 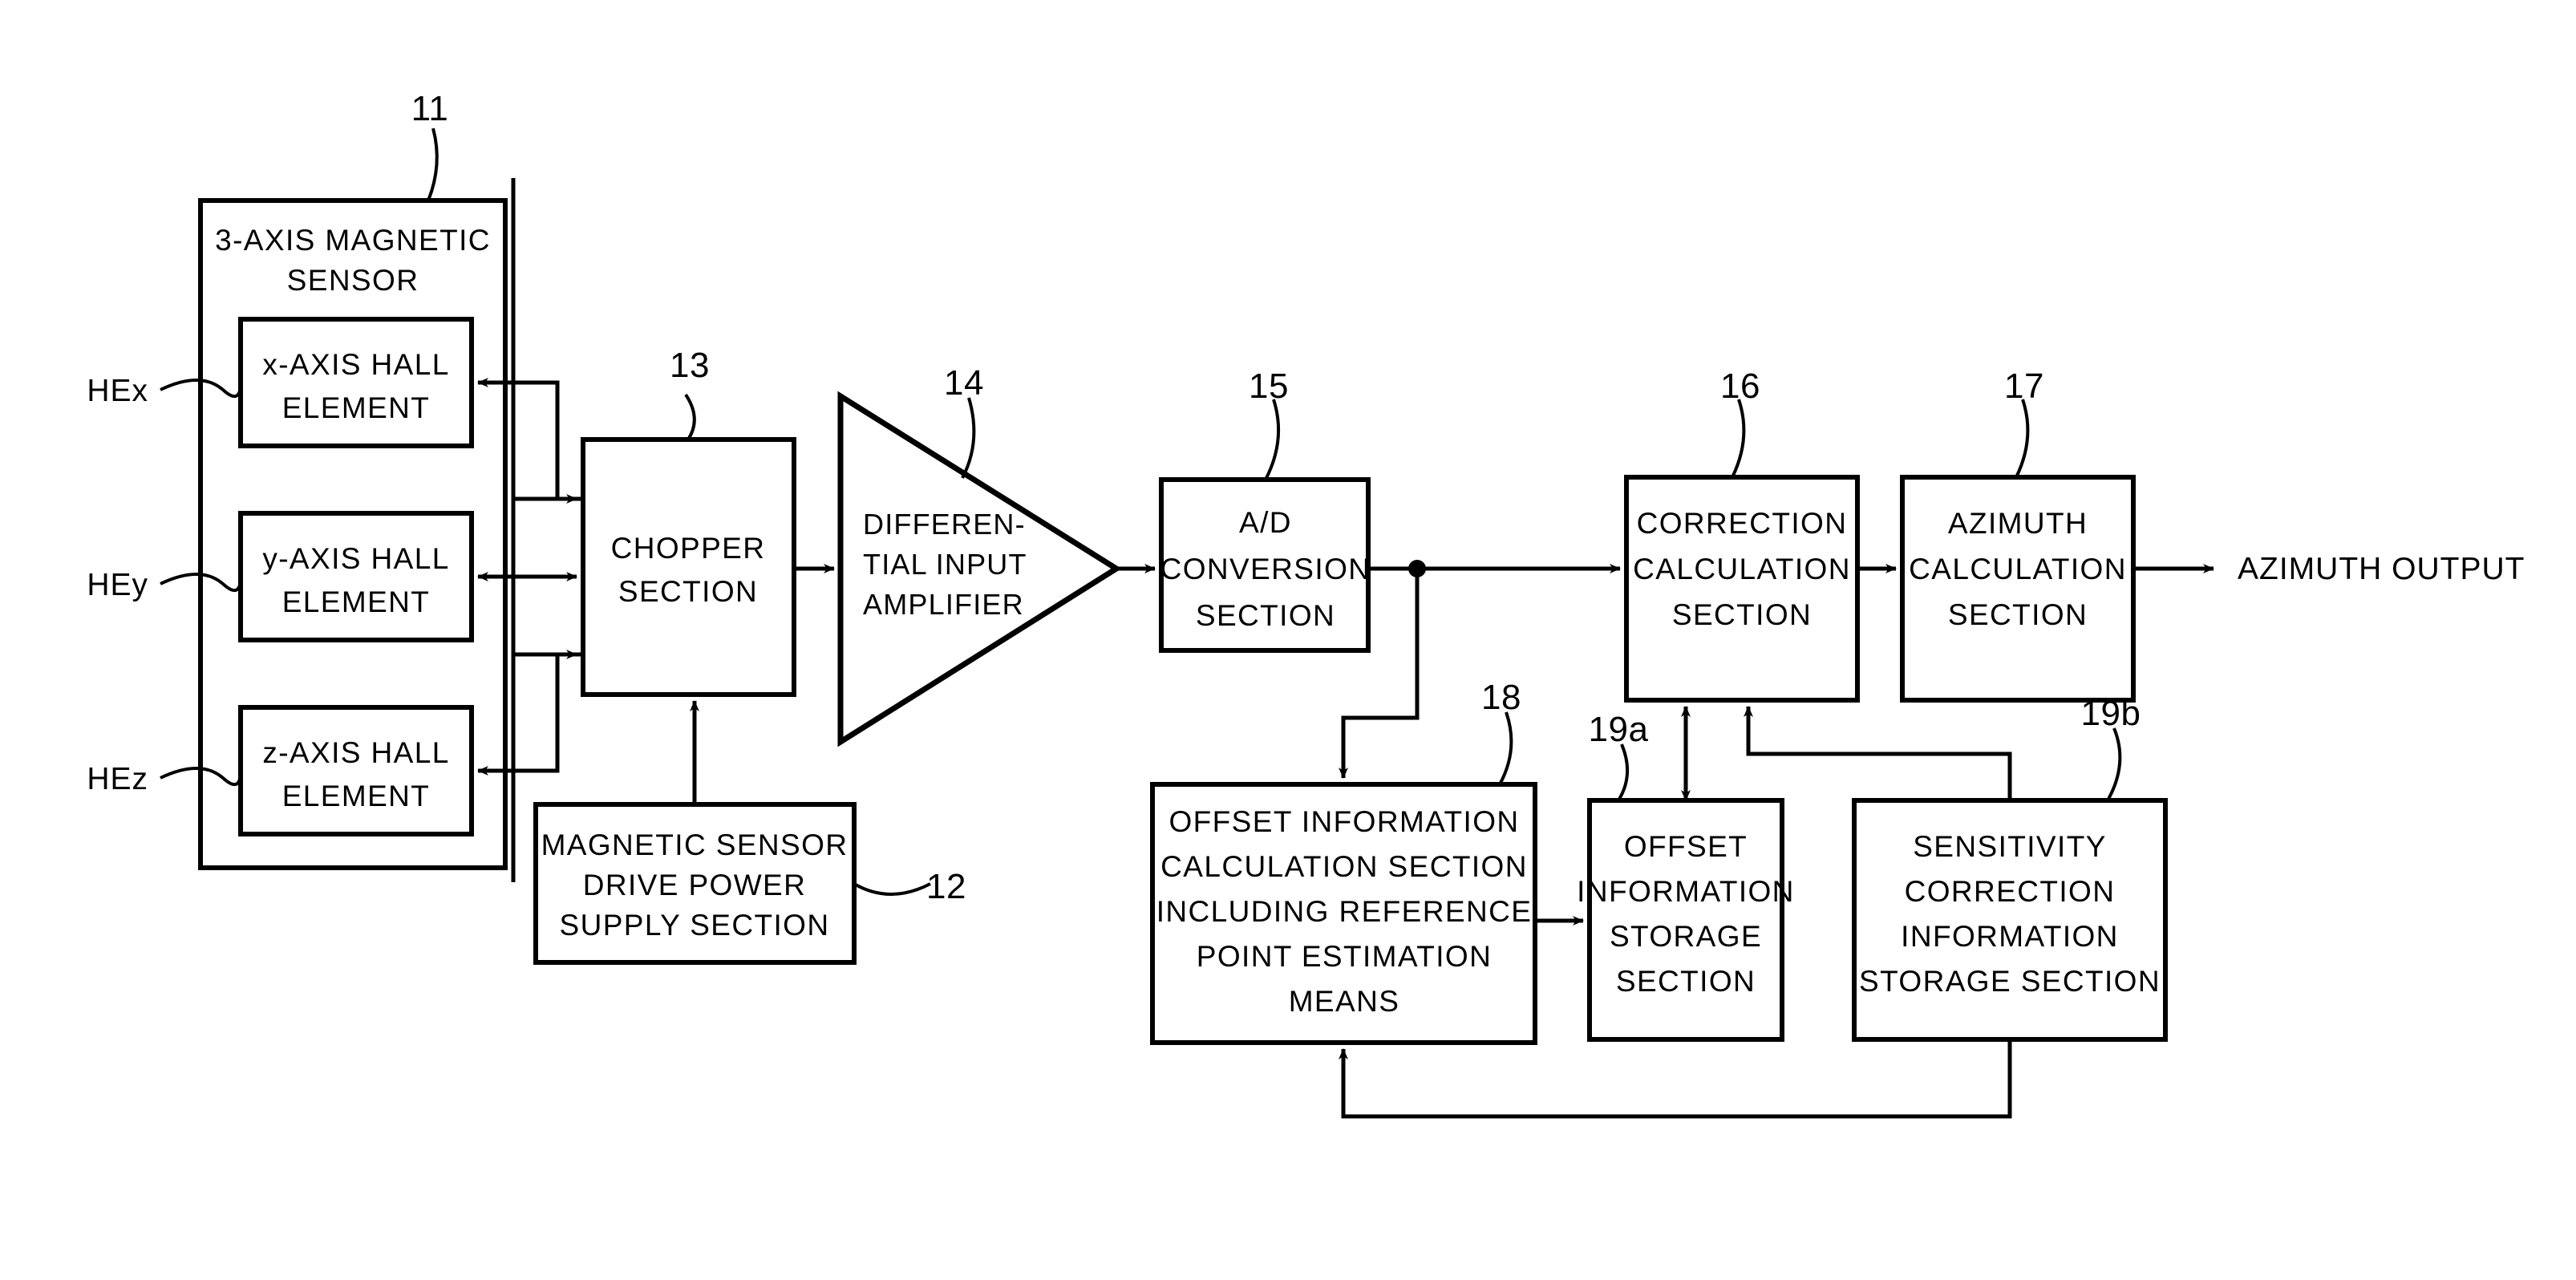 I want to click on offsetstorage-line3: STORAGE, so click(x=1686, y=936).